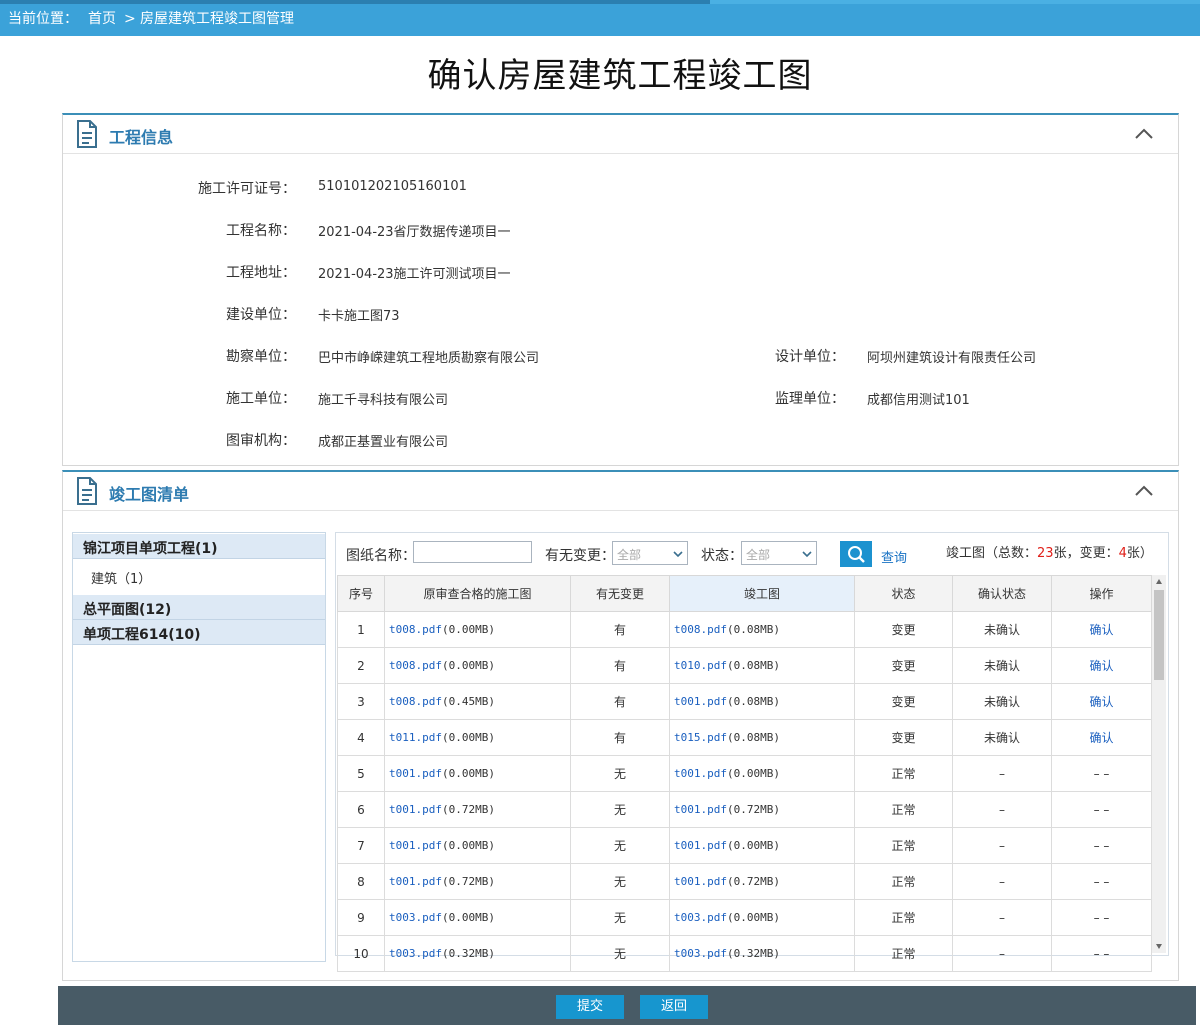 This screenshot has height=1025, width=1200. I want to click on row-index: 1, so click(361, 629).